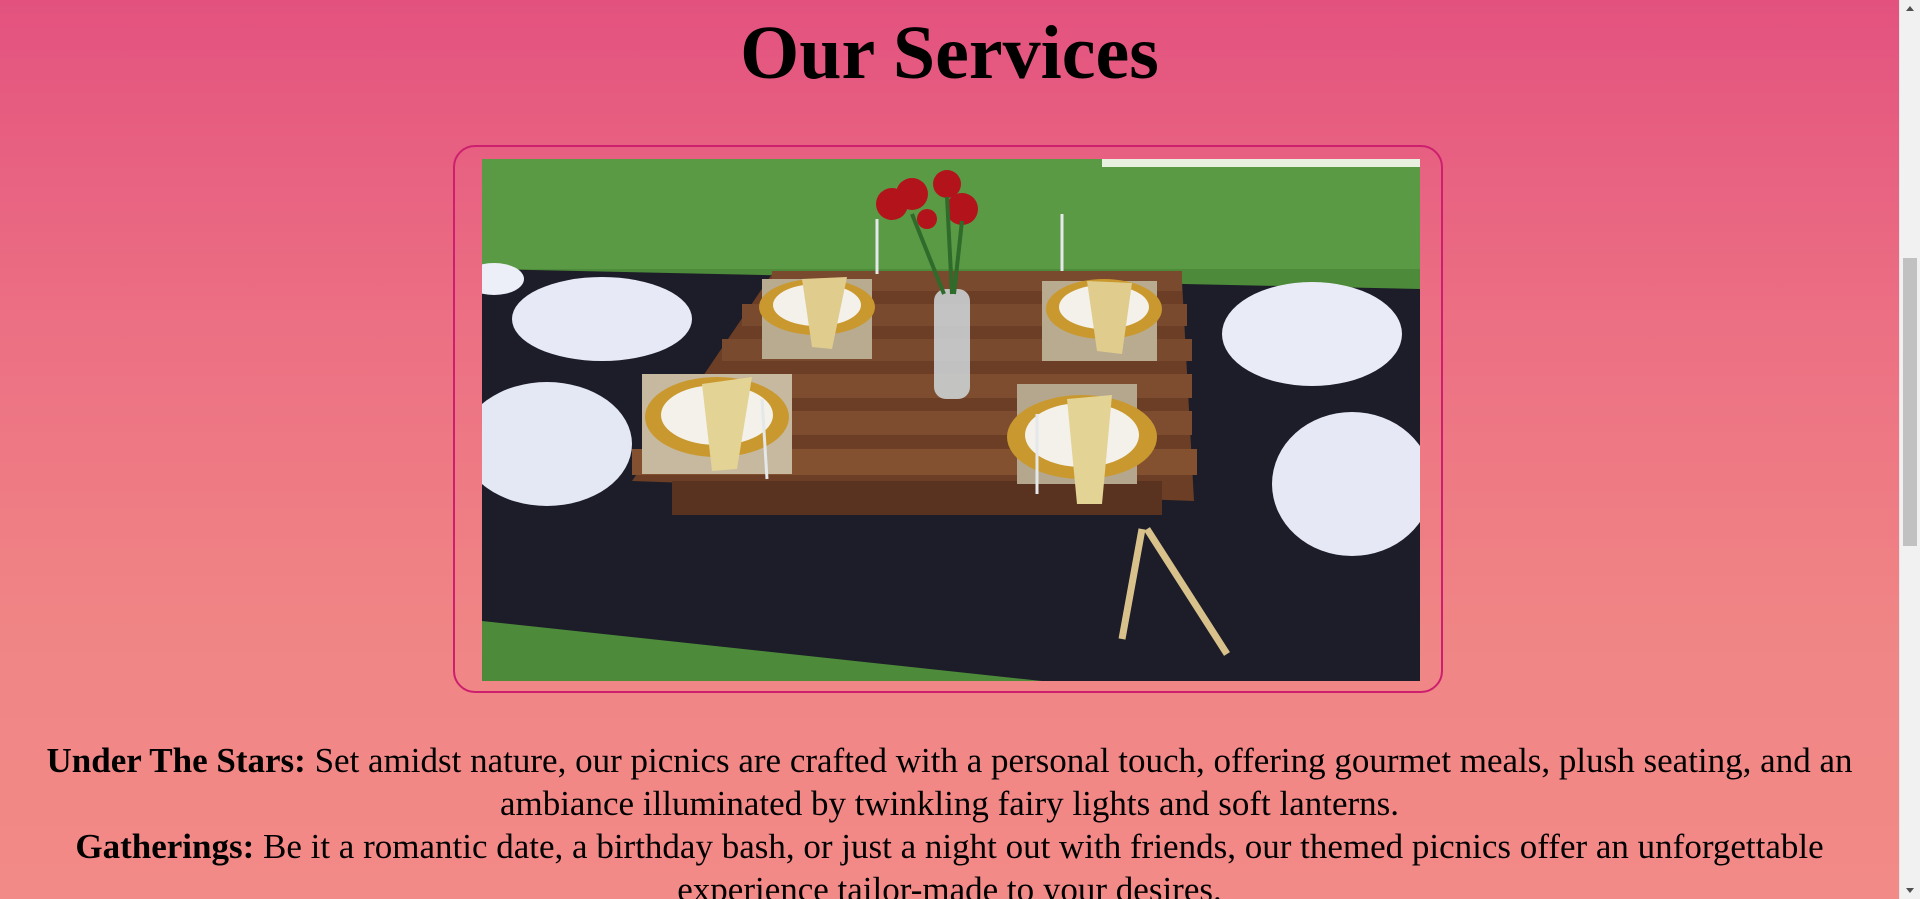 The width and height of the screenshot is (1920, 899). Describe the element at coordinates (165, 846) in the screenshot. I see `service-name: Gatherings:` at that location.